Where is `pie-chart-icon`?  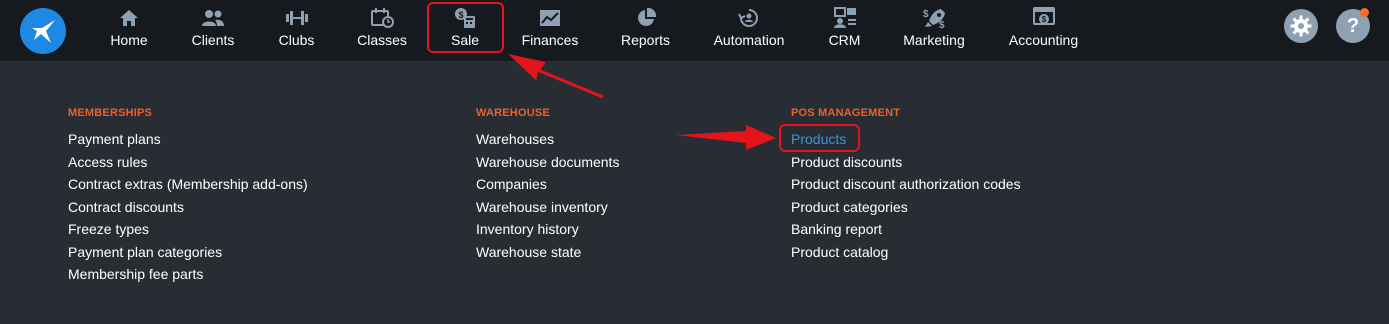
pie-chart-icon is located at coordinates (646, 18).